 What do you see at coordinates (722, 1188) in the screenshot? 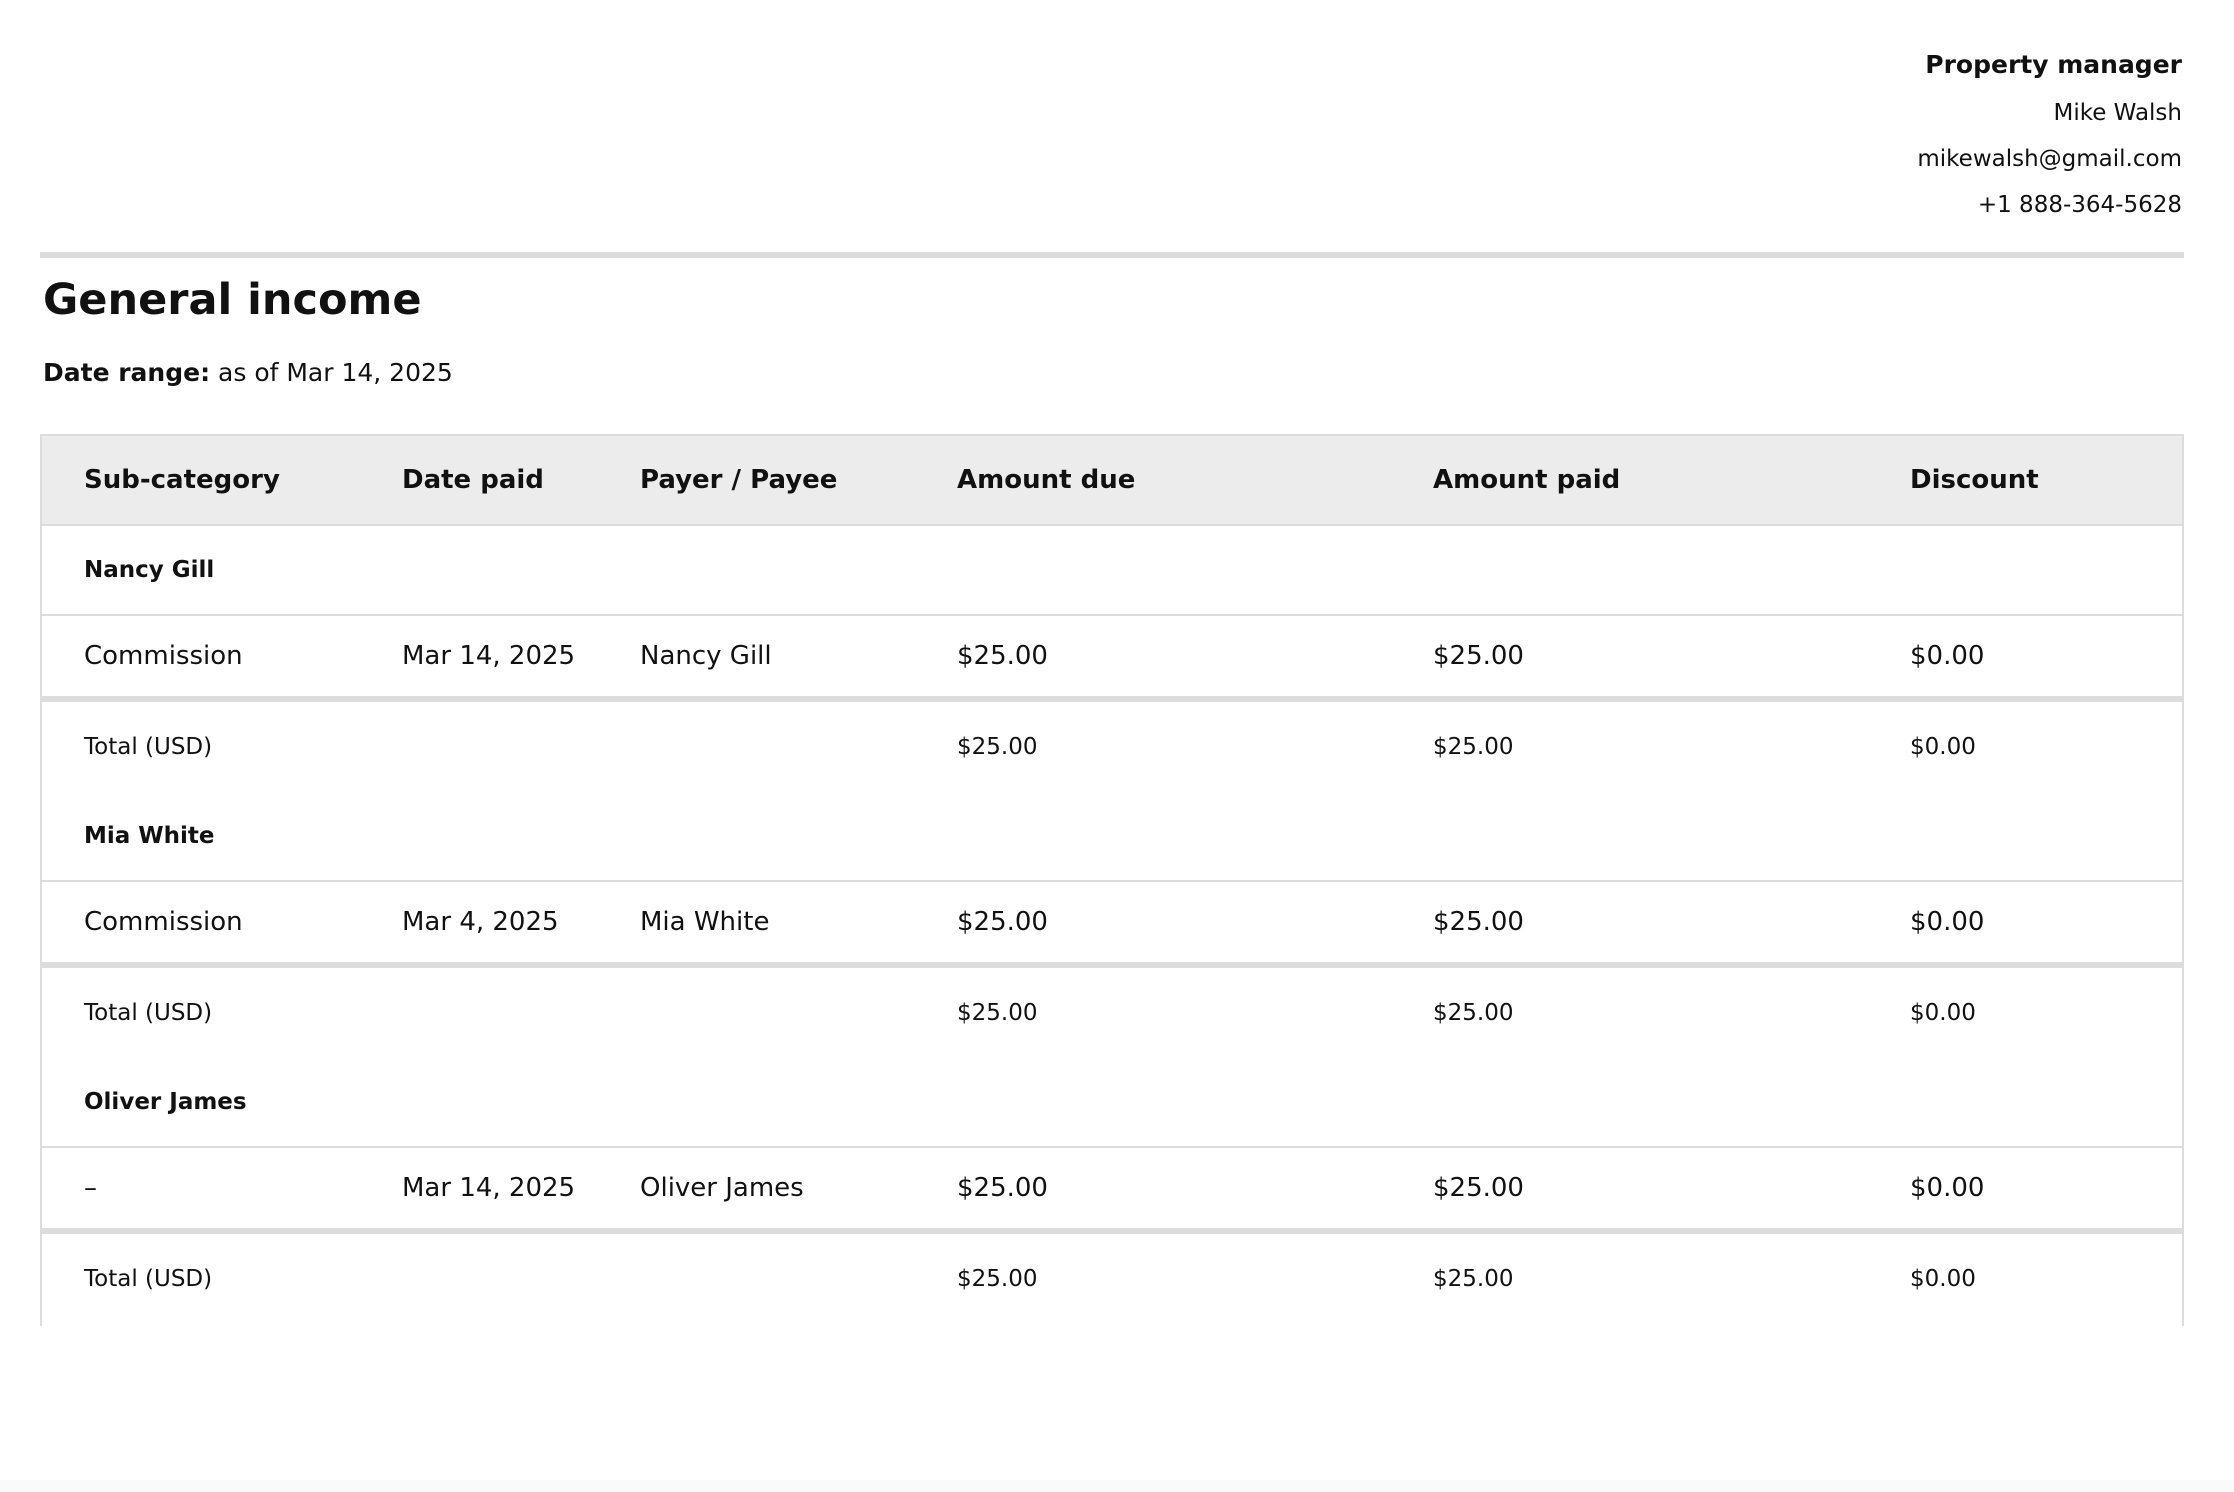
I see `cell-payer-payee: Oliver James` at bounding box center [722, 1188].